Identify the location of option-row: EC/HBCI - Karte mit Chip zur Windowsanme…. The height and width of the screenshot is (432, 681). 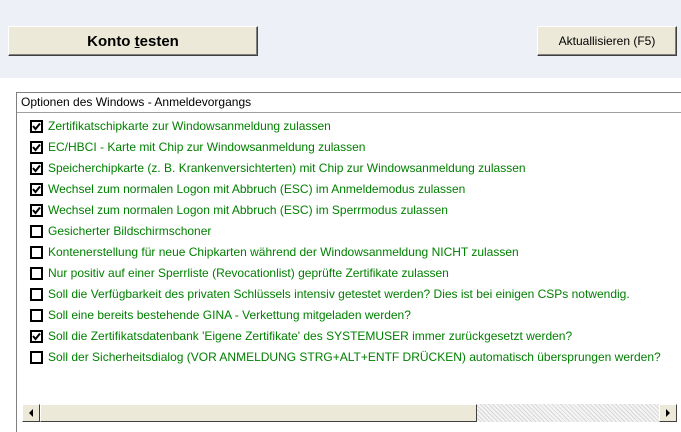
(355, 147).